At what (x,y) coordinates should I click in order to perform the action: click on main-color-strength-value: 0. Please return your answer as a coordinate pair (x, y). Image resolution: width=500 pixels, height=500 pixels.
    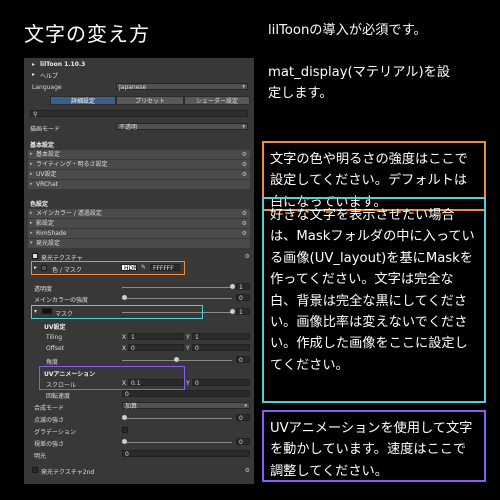
    Looking at the image, I should click on (241, 298).